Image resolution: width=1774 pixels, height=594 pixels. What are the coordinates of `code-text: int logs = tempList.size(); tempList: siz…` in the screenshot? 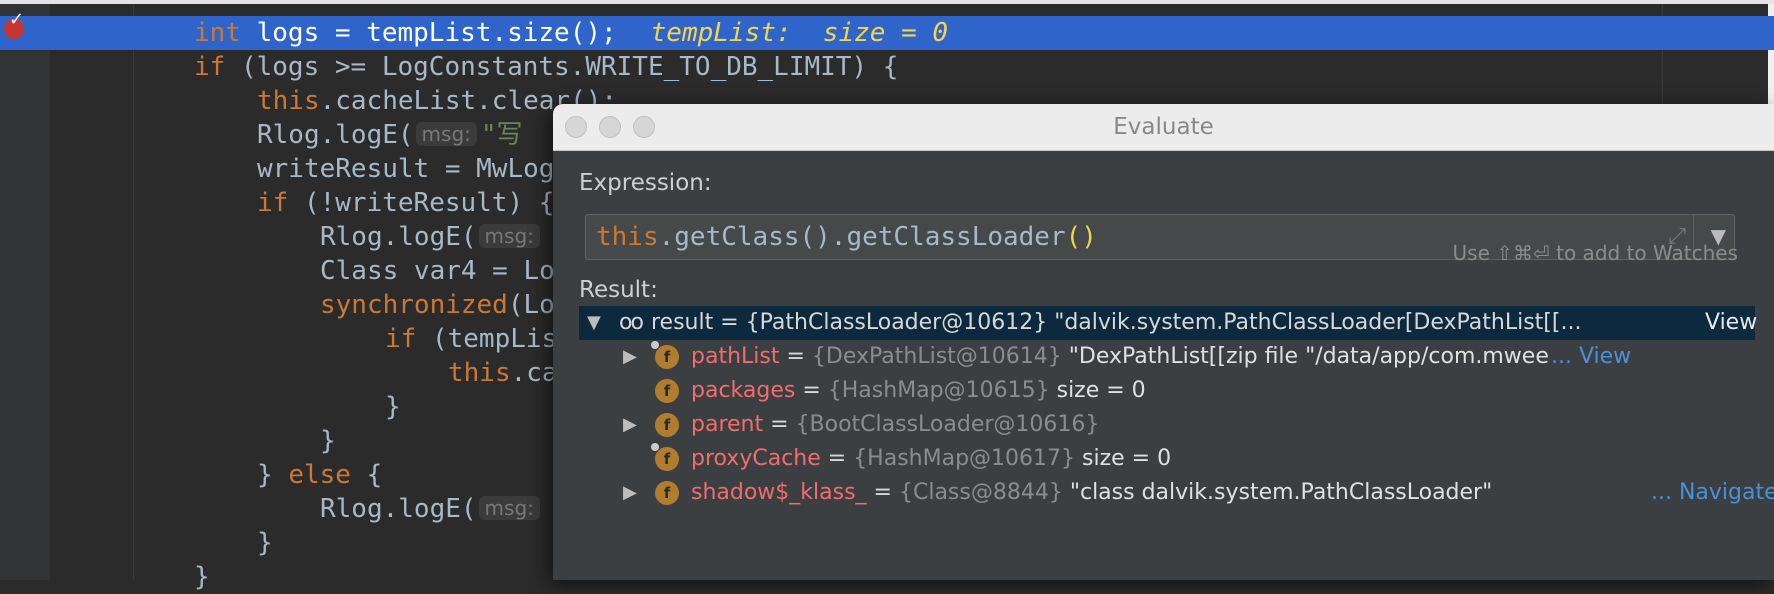 It's located at (571, 33).